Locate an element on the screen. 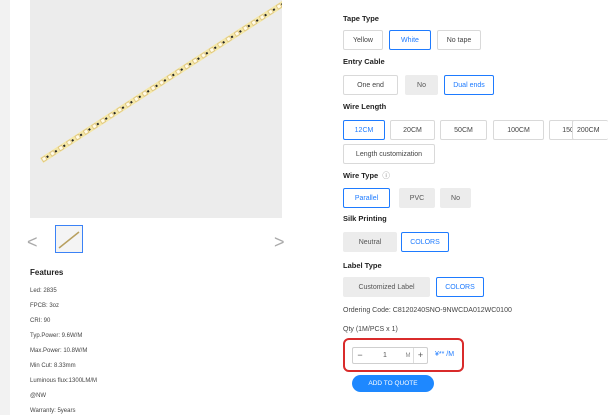 The width and height of the screenshot is (608, 415). feature-item: Max.Power: 10.8W/M is located at coordinates (59, 351).